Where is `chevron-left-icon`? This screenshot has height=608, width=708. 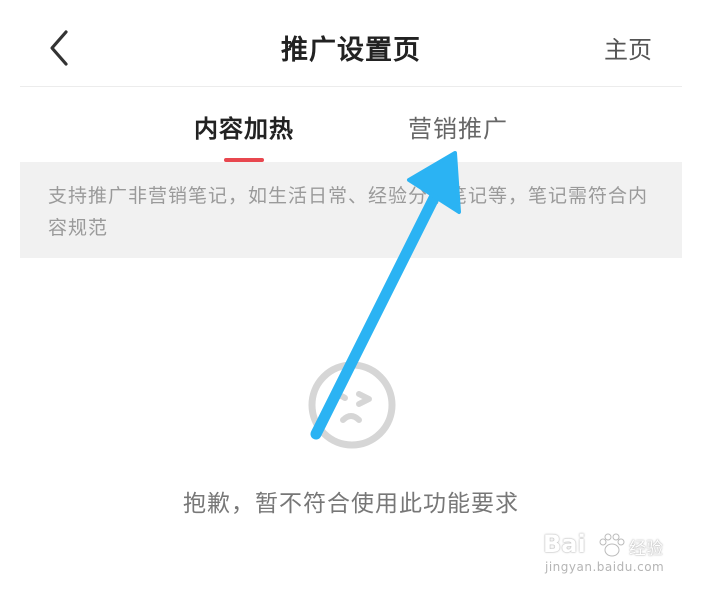 chevron-left-icon is located at coordinates (59, 48).